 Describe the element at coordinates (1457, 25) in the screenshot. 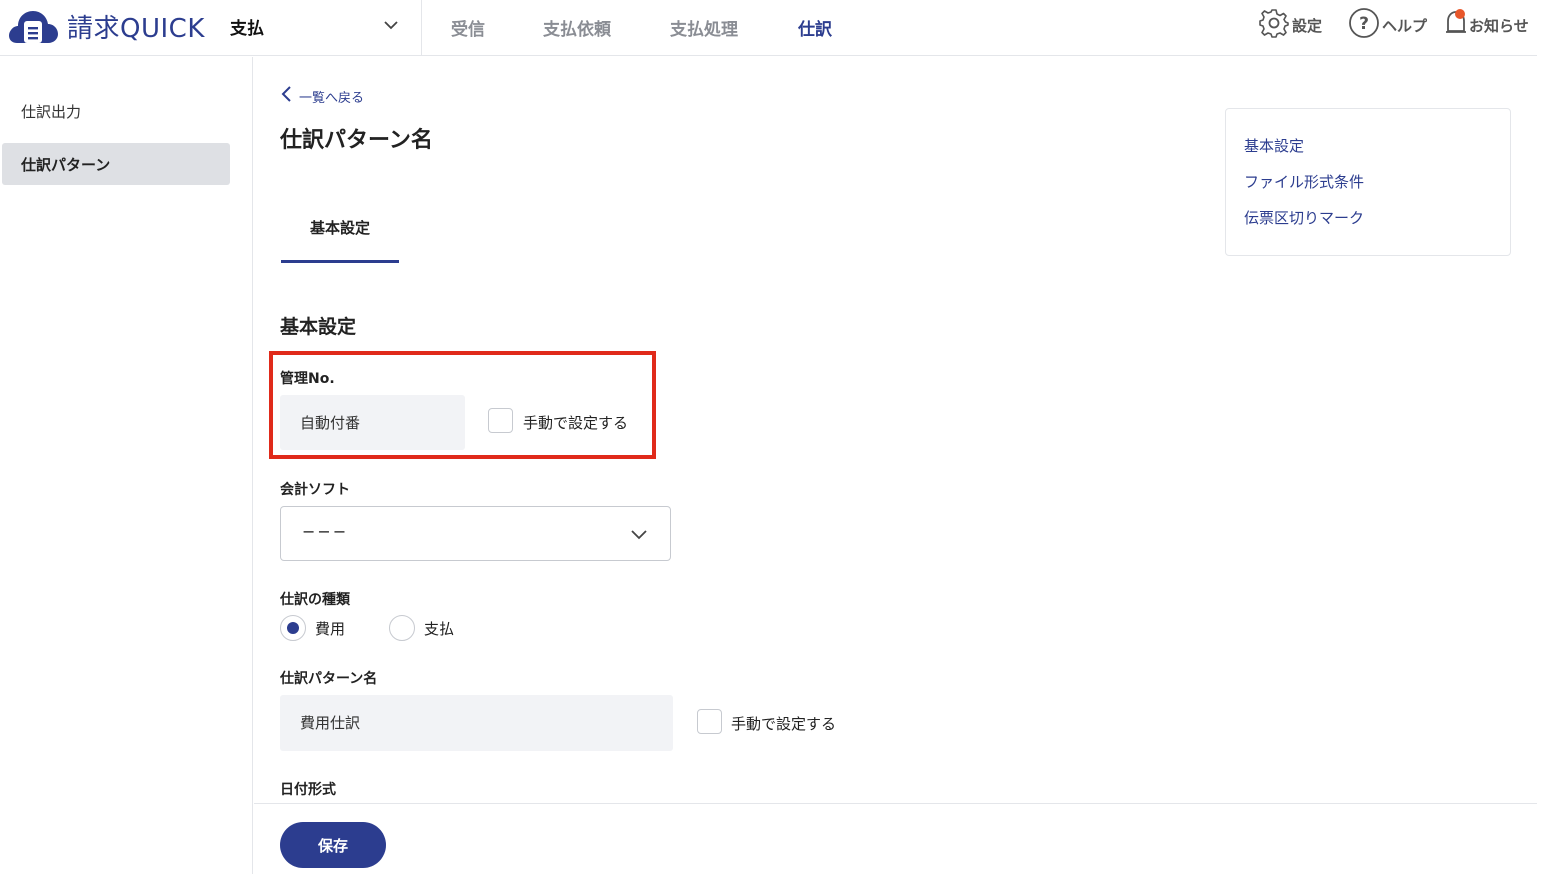

I see `bell-icon` at that location.